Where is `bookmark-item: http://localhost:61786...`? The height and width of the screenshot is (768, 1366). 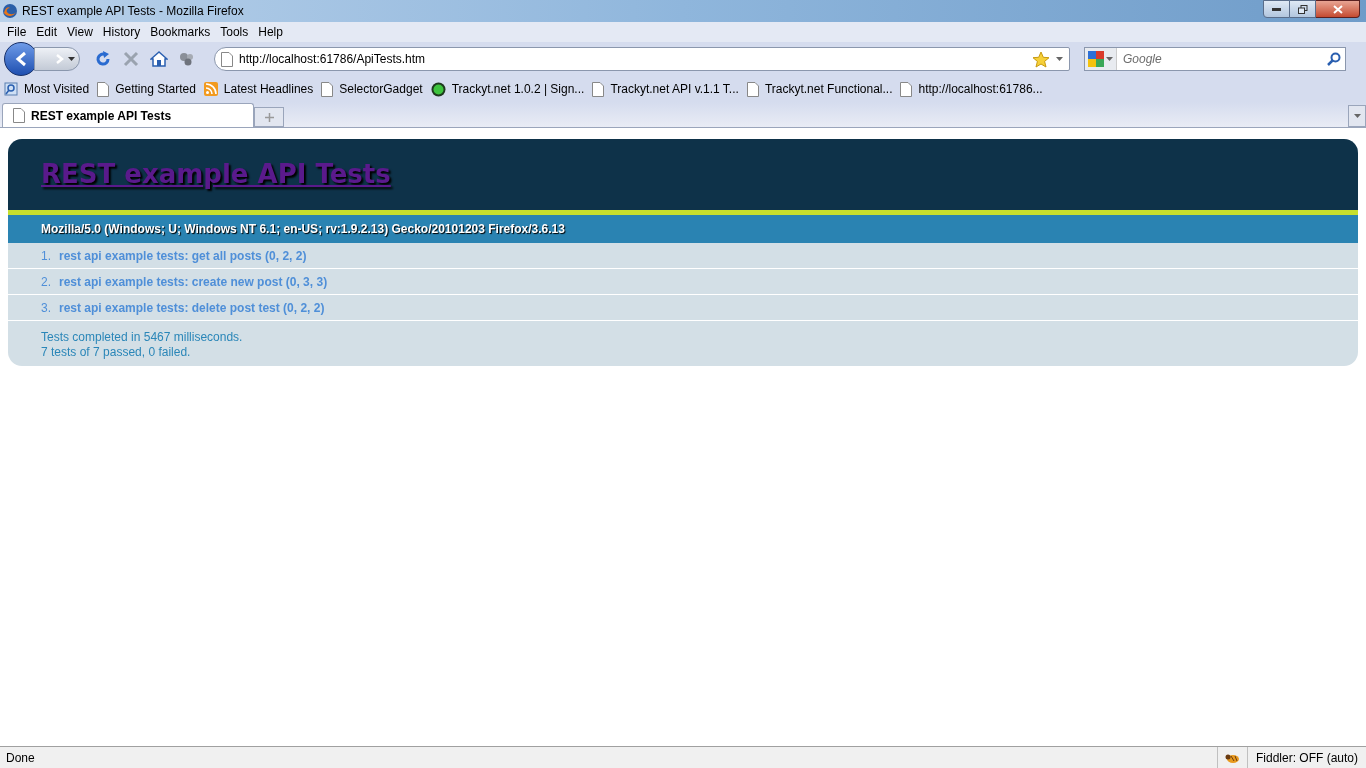 bookmark-item: http://localhost:61786... is located at coordinates (971, 89).